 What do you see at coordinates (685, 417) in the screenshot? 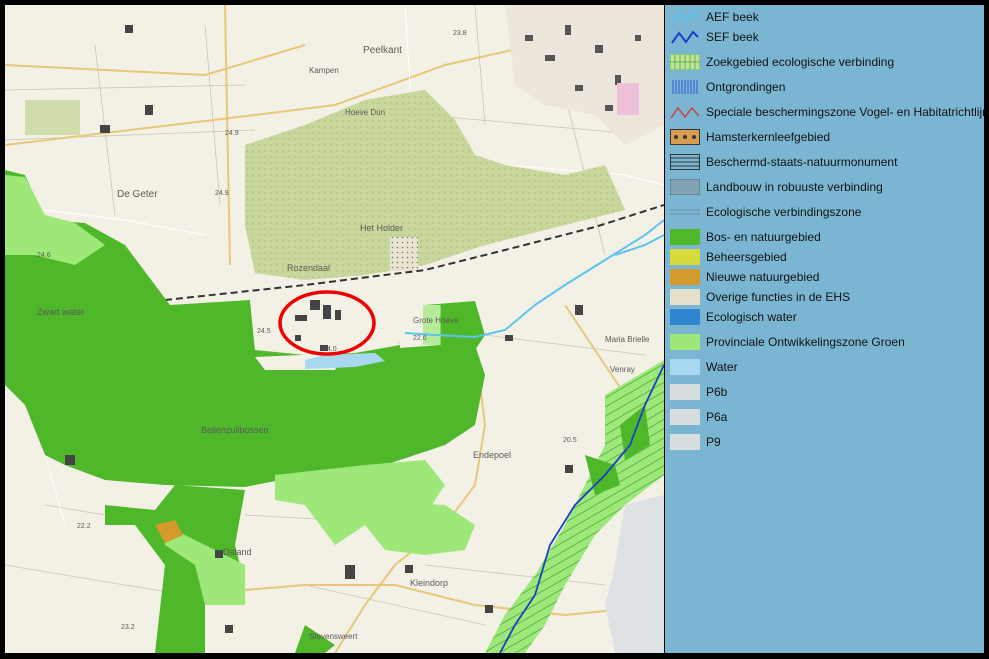
I see `legend-swatch-p6a` at bounding box center [685, 417].